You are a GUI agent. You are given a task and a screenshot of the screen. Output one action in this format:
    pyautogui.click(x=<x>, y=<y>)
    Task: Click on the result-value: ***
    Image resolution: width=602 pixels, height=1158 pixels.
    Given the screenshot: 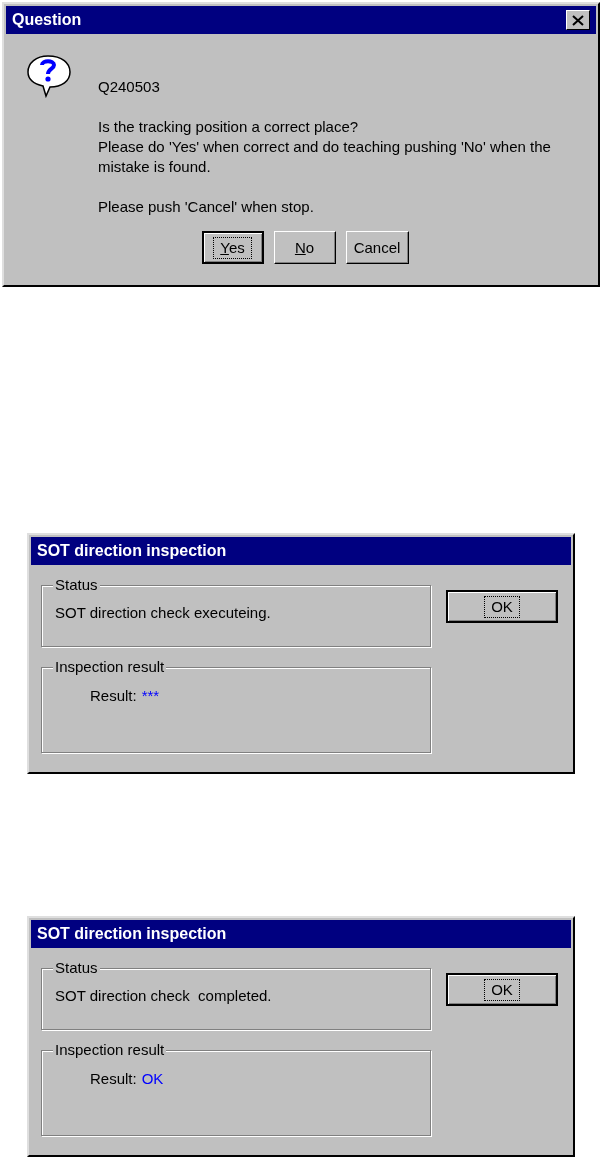 What is the action you would take?
    pyautogui.click(x=150, y=696)
    